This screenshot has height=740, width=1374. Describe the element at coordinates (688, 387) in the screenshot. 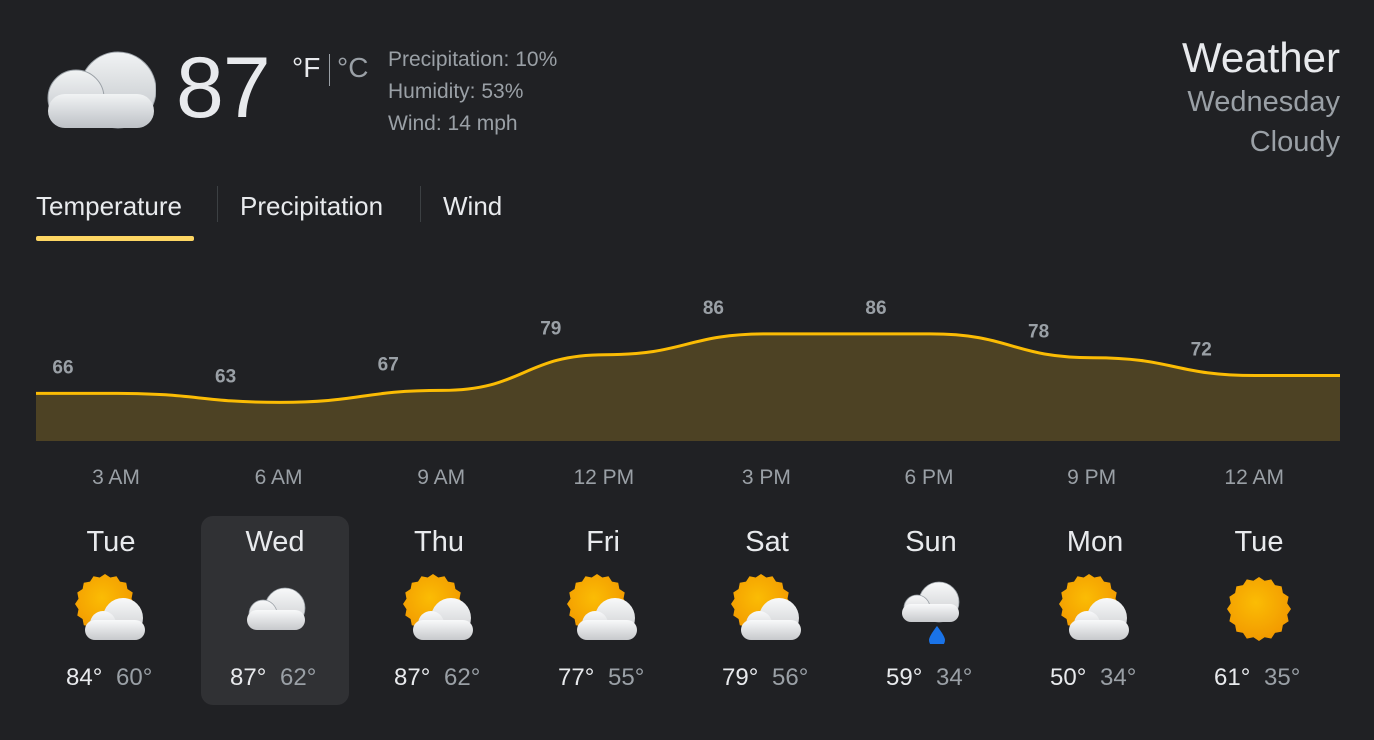

I see `temperature-area` at that location.